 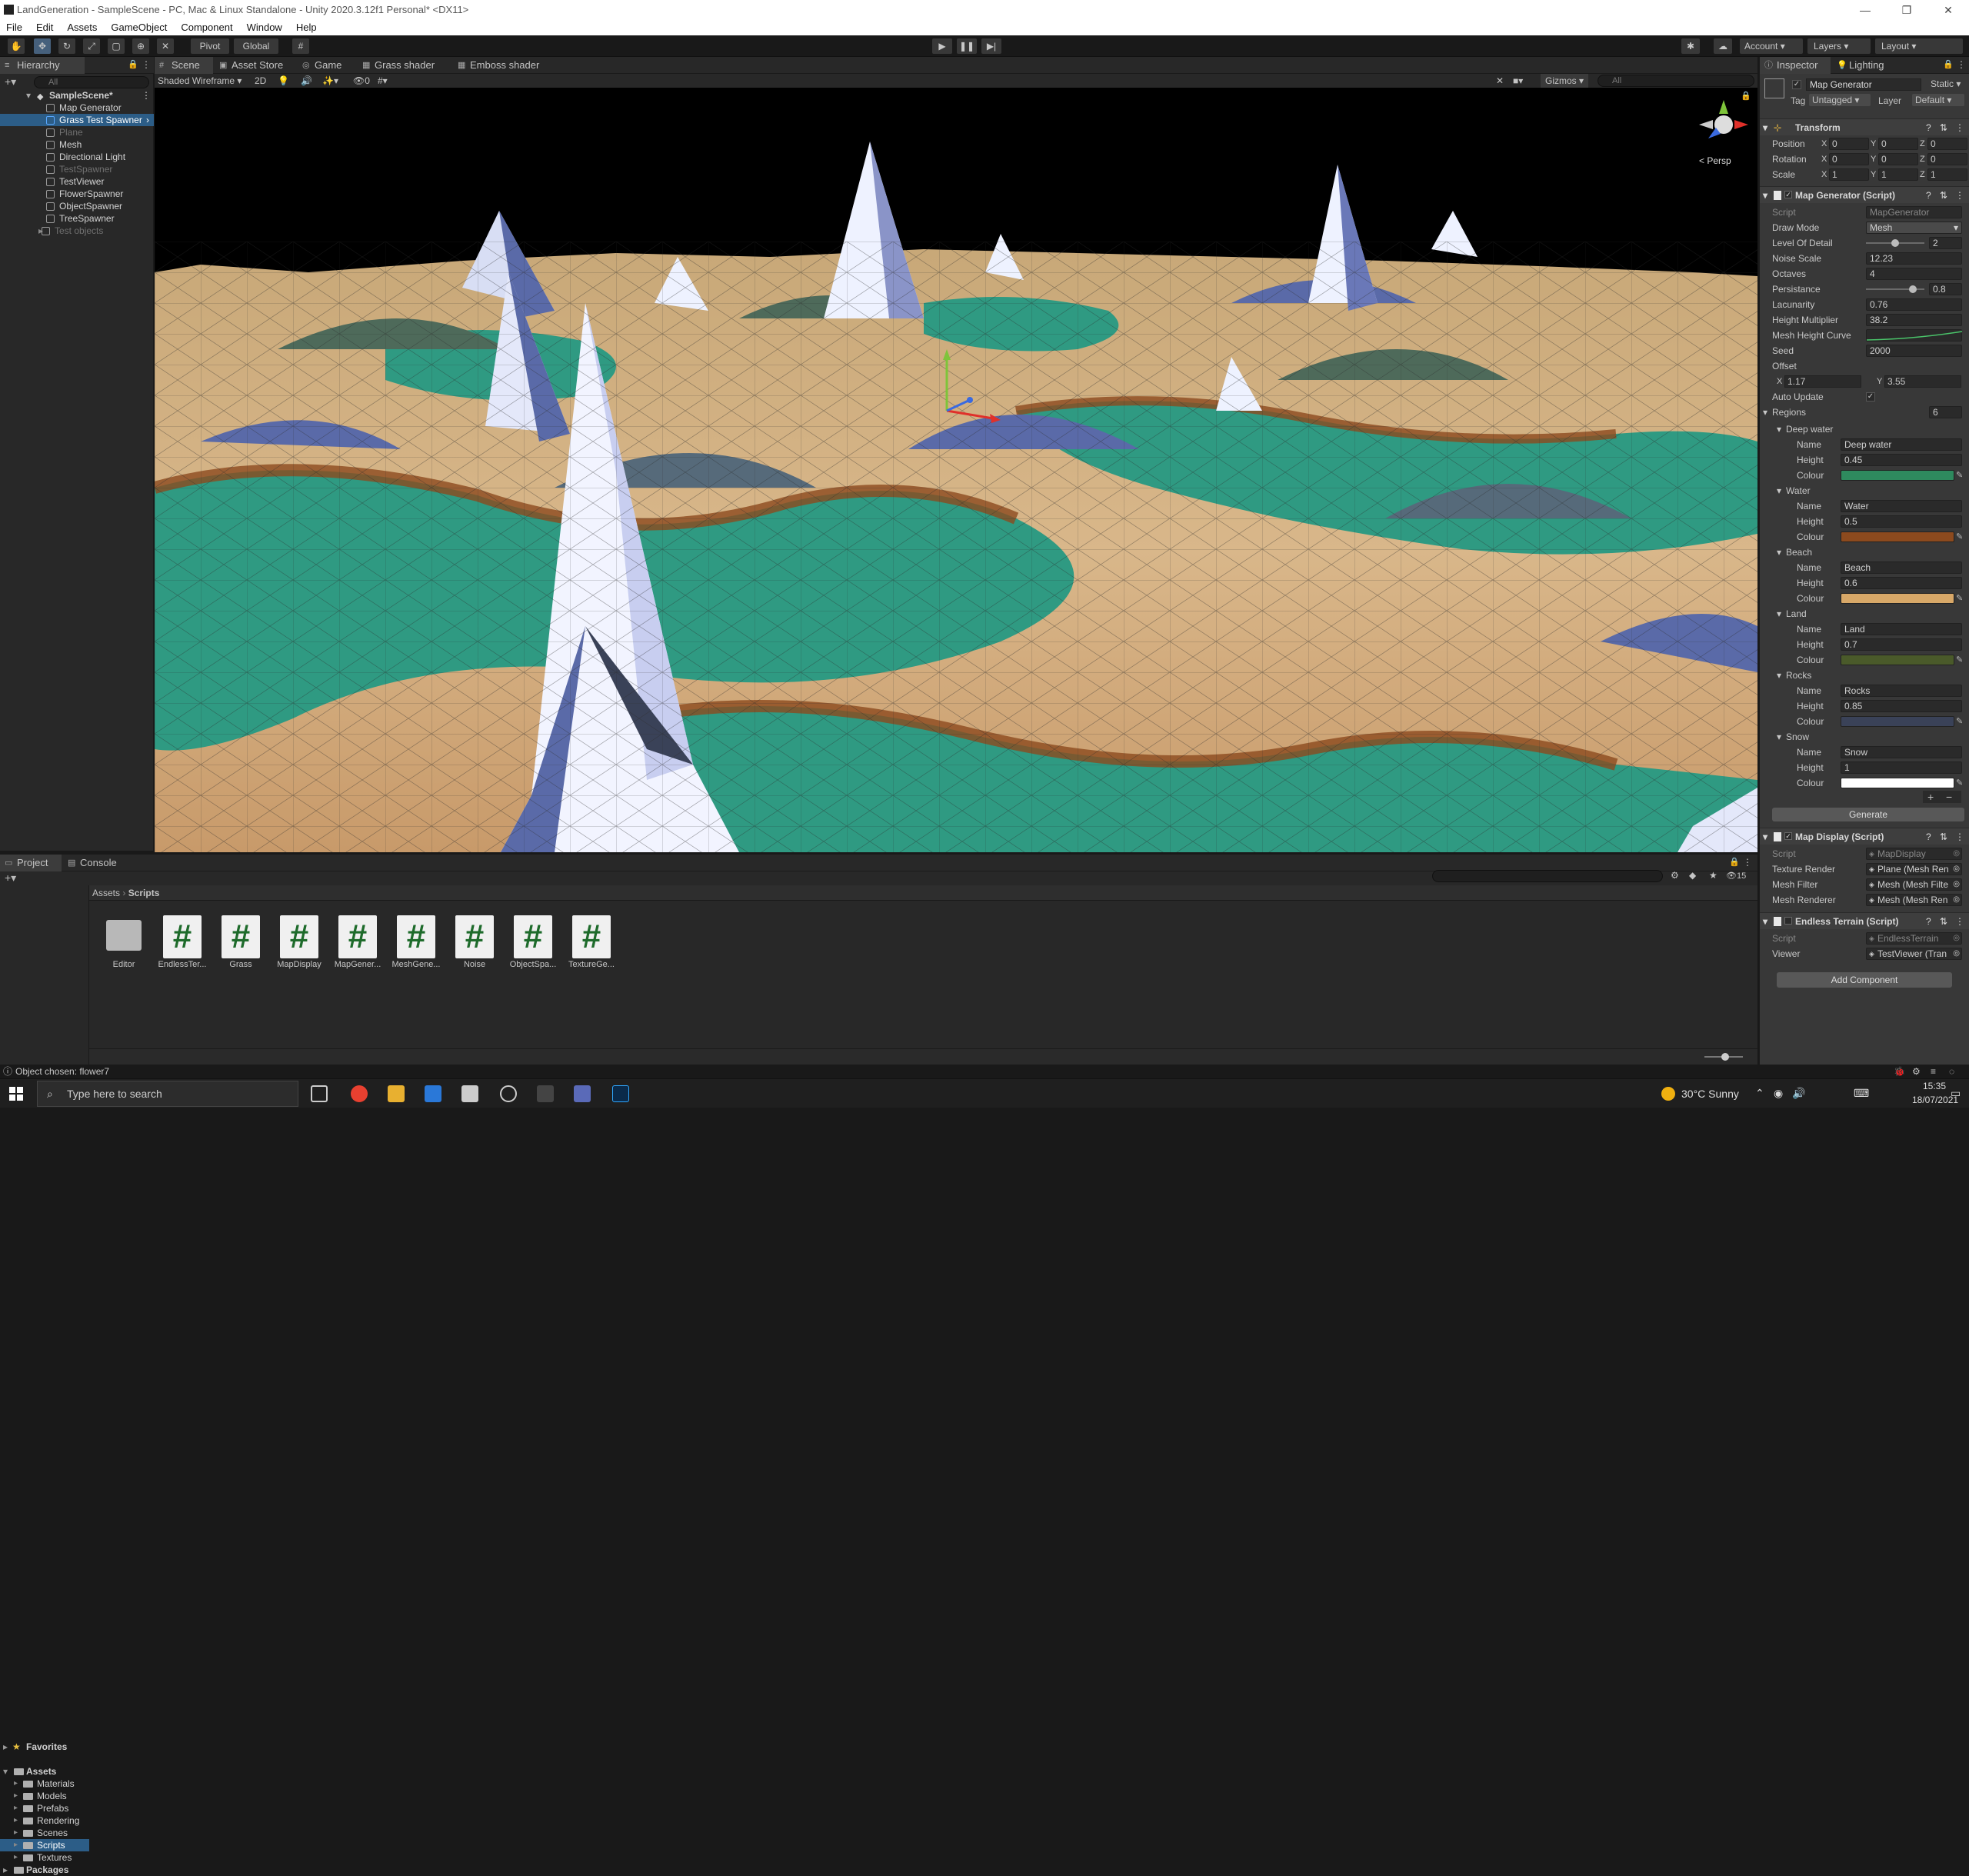 I want to click on status-cache-icon: ⚙, so click(x=1916, y=1071).